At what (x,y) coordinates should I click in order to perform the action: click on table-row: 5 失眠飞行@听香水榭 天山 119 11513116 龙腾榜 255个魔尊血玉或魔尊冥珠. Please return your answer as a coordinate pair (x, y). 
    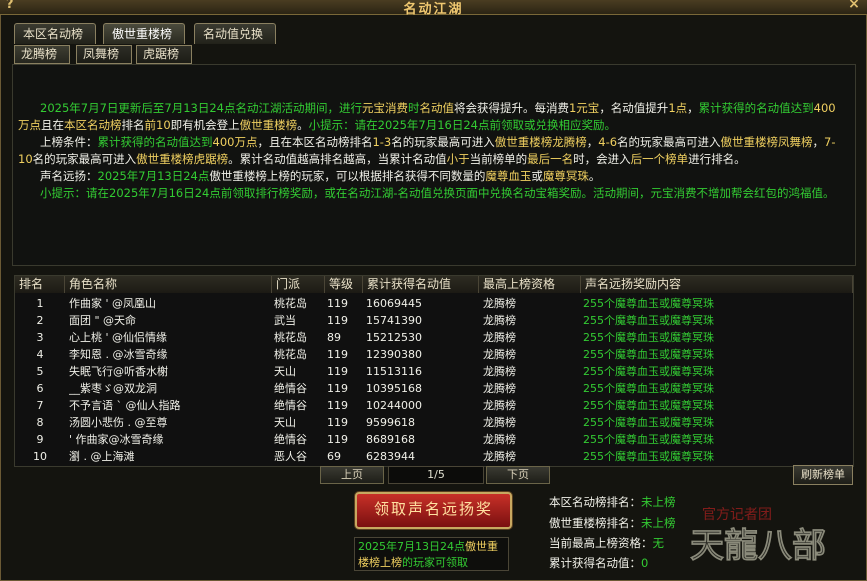
    Looking at the image, I should click on (434, 371).